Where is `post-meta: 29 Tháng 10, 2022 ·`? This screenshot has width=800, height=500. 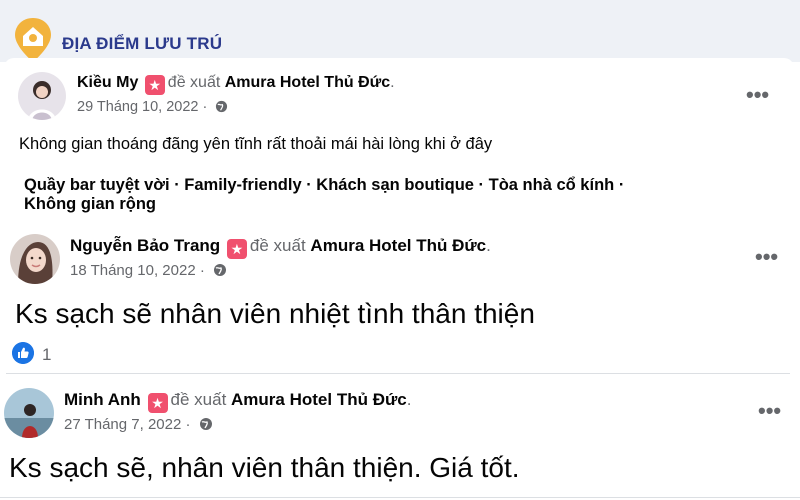
post-meta: 29 Tháng 10, 2022 · is located at coordinates (152, 107).